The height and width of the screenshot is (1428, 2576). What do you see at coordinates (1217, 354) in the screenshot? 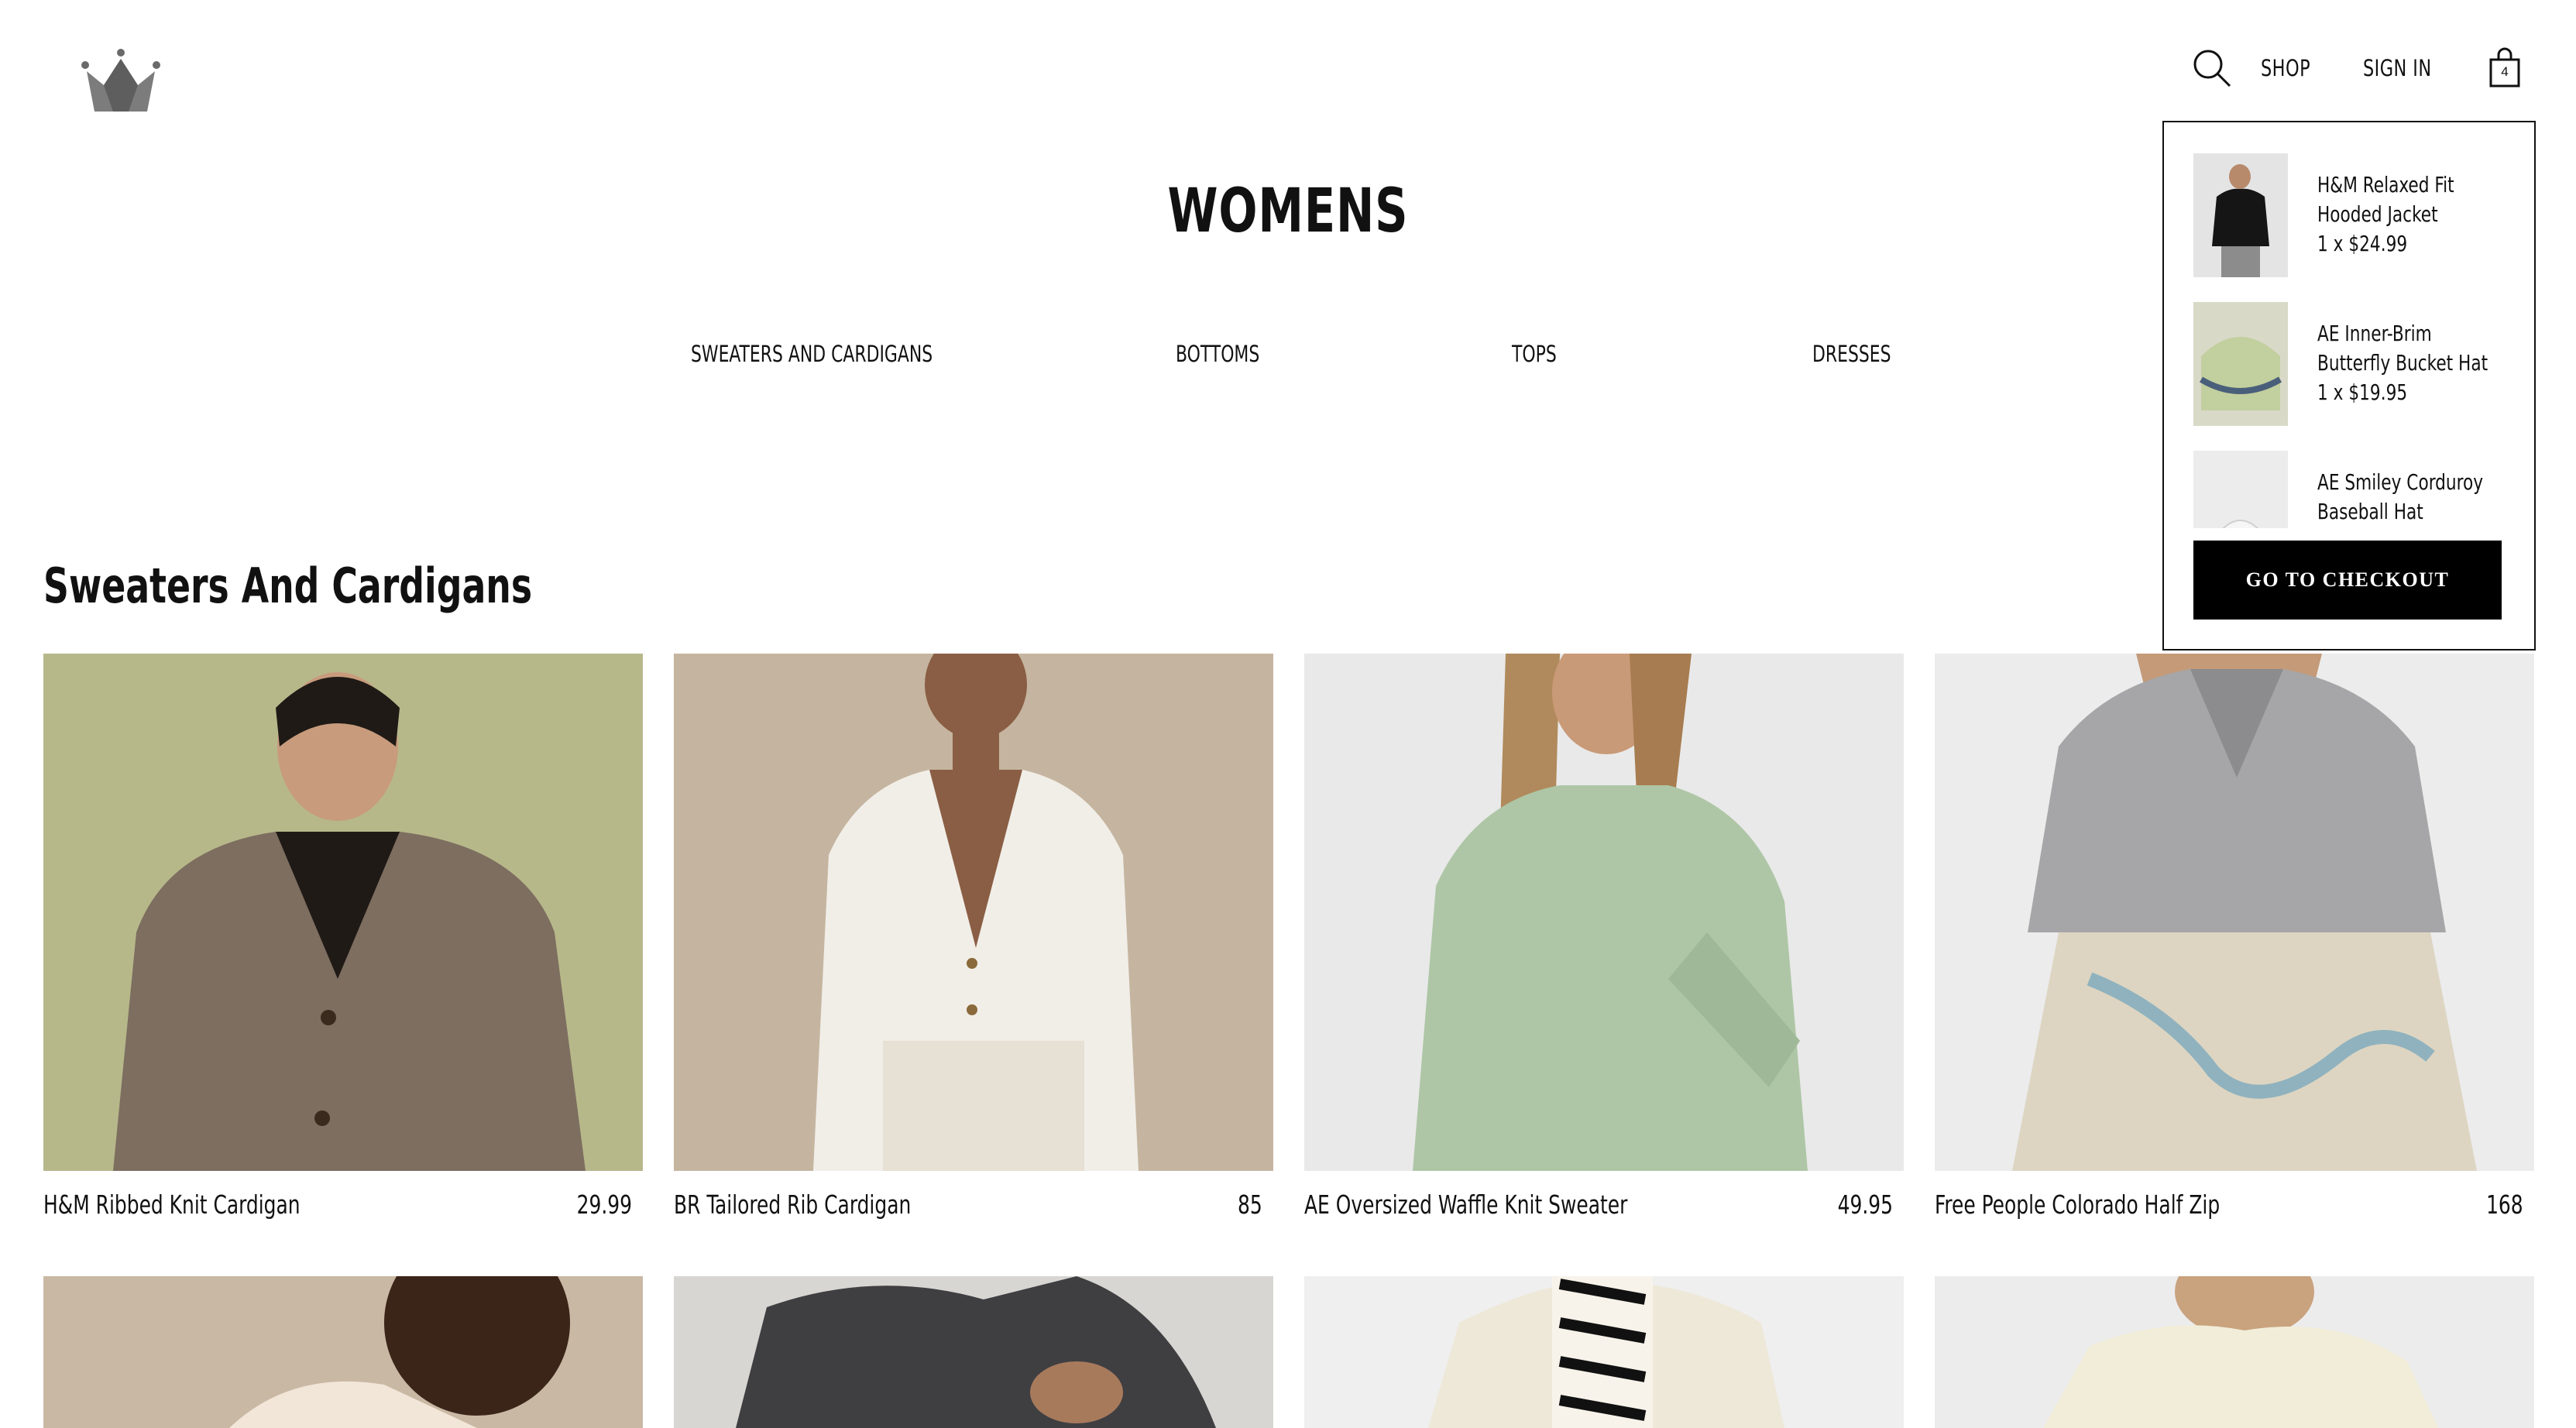
I see `category-bottoms: BOTTOMS` at bounding box center [1217, 354].